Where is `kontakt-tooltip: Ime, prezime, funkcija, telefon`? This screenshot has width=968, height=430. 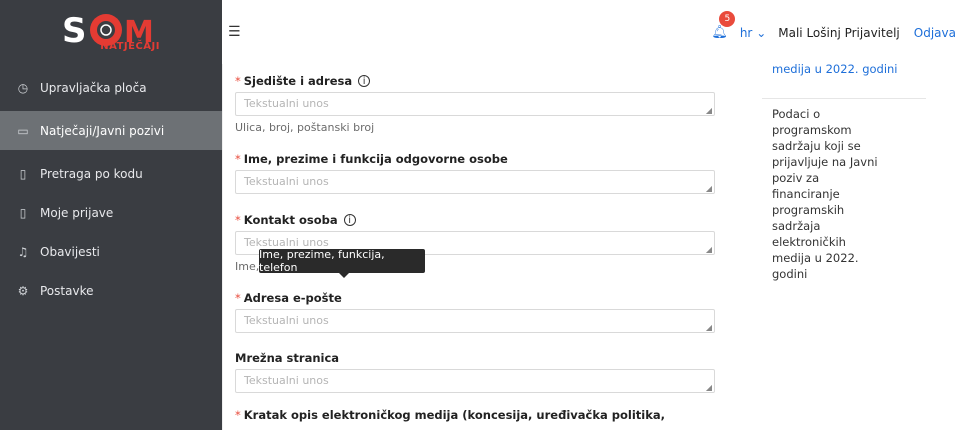 kontakt-tooltip: Ime, prezime, funkcija, telefon is located at coordinates (342, 263).